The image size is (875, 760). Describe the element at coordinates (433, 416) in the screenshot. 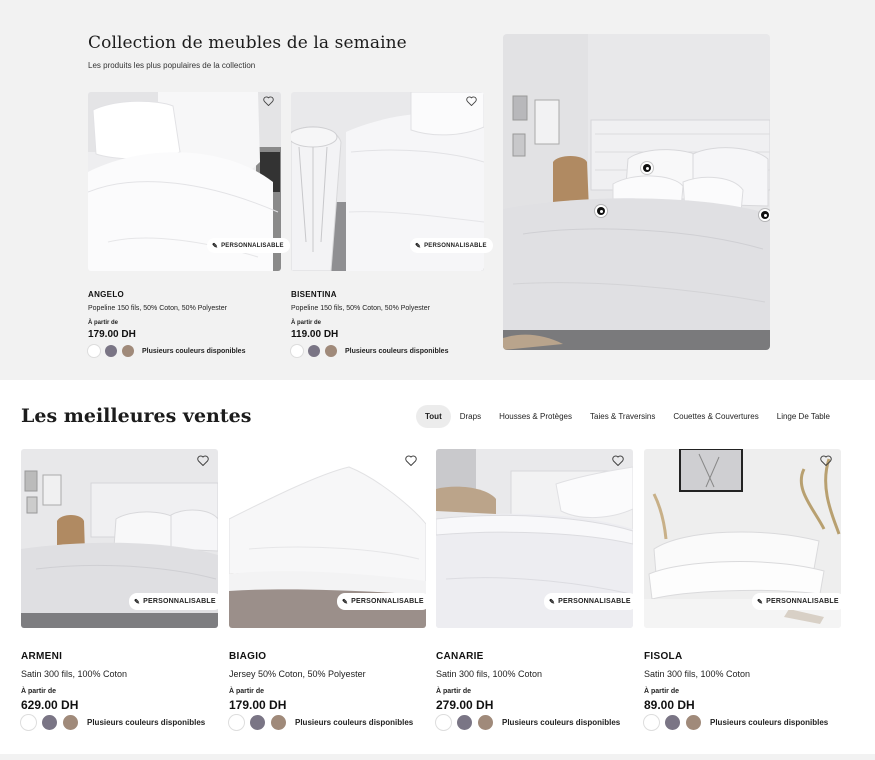

I see `tab-tout: Tout` at that location.